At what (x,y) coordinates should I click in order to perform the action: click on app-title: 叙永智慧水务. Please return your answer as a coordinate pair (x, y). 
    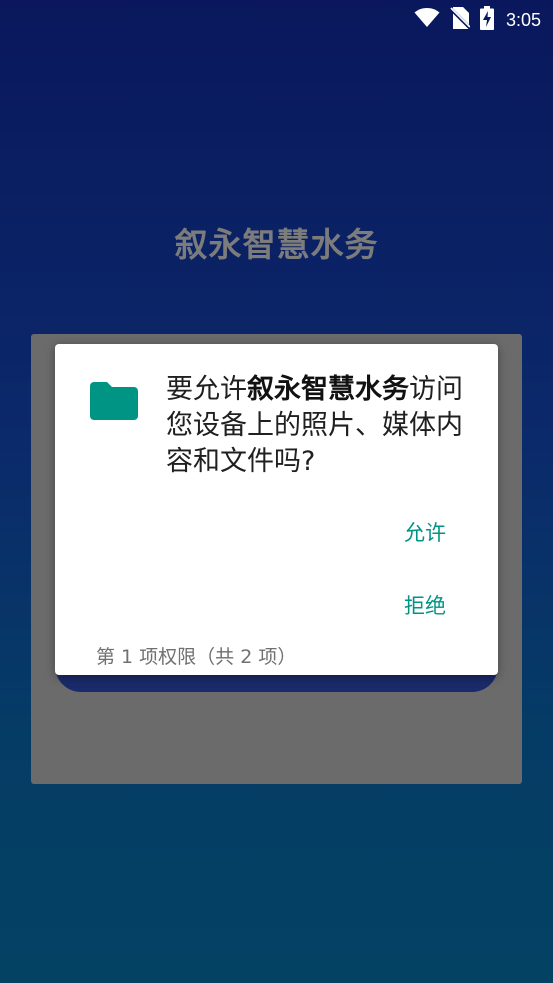
    Looking at the image, I should click on (276, 244).